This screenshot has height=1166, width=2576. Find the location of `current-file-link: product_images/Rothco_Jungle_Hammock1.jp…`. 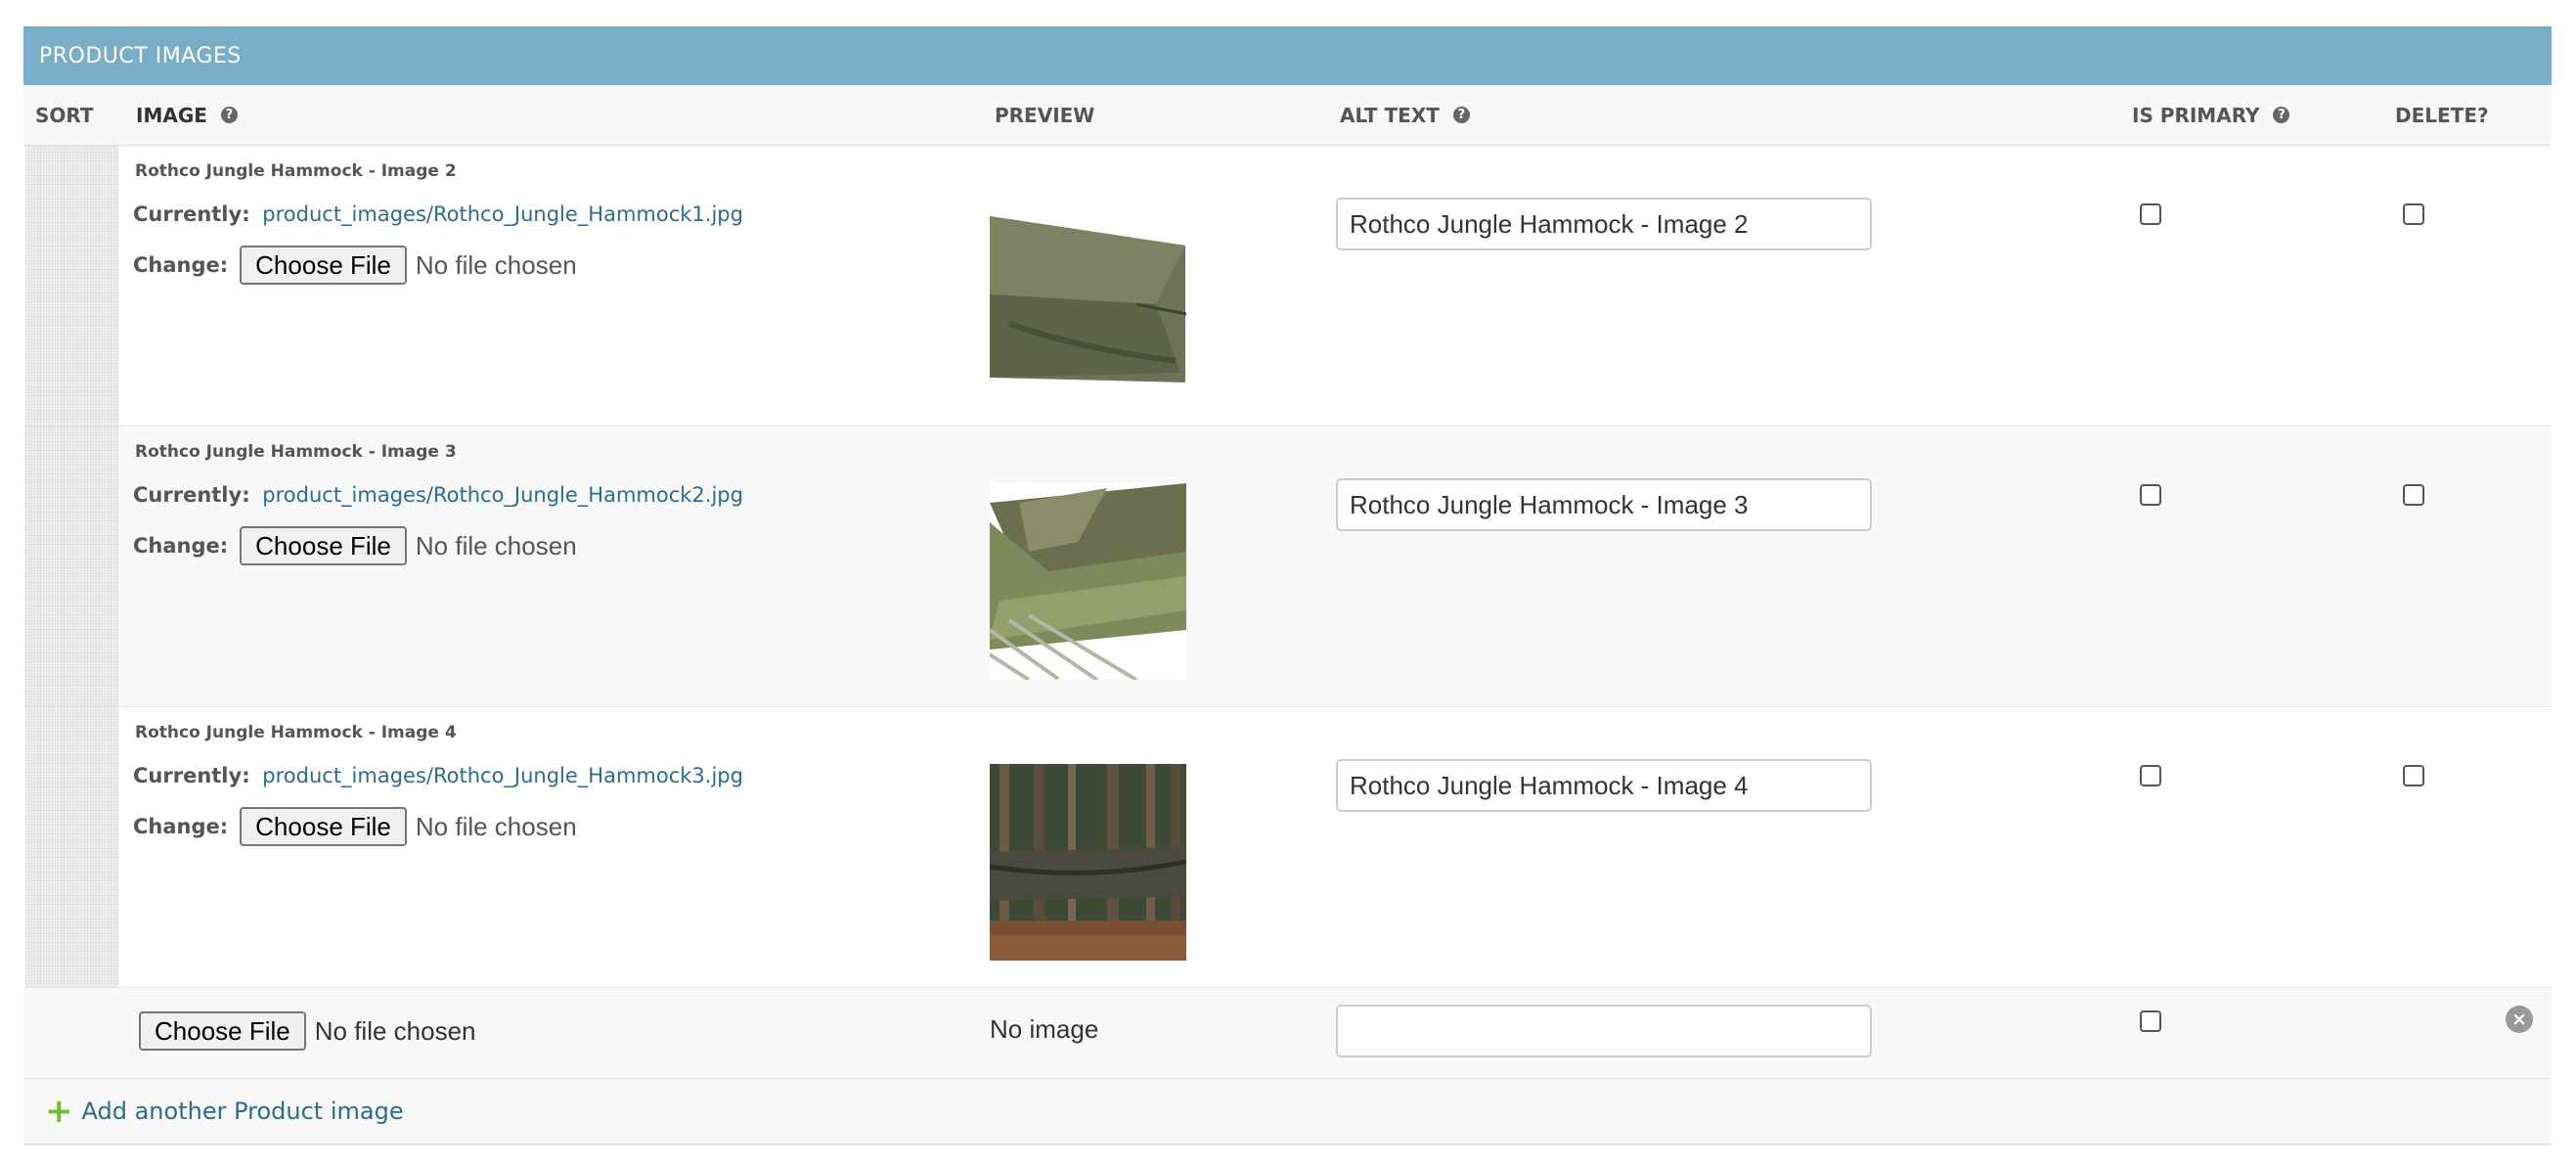

current-file-link: product_images/Rothco_Jungle_Hammock1.jp… is located at coordinates (502, 214).